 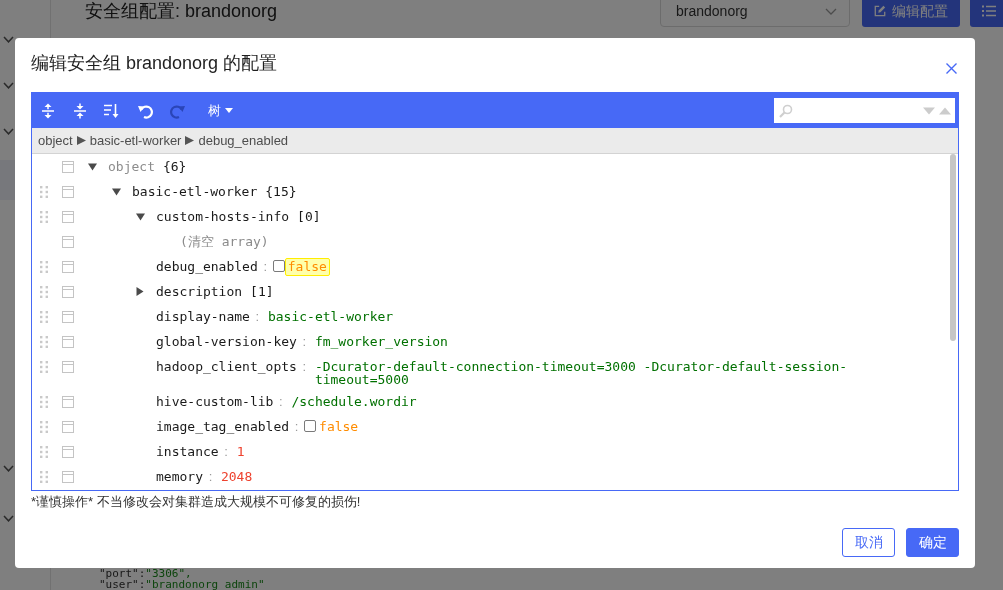 I want to click on node-count: [1], so click(x=262, y=291).